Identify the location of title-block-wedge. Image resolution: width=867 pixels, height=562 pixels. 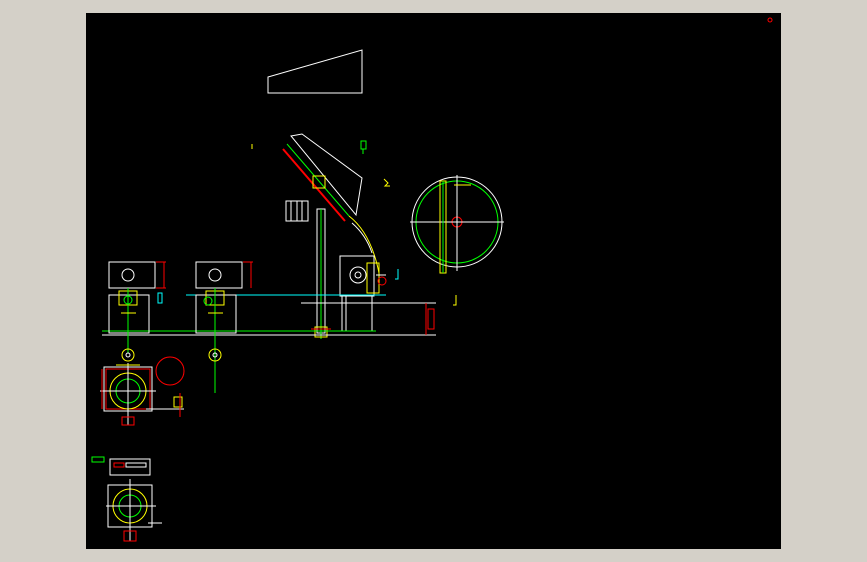
(315, 71).